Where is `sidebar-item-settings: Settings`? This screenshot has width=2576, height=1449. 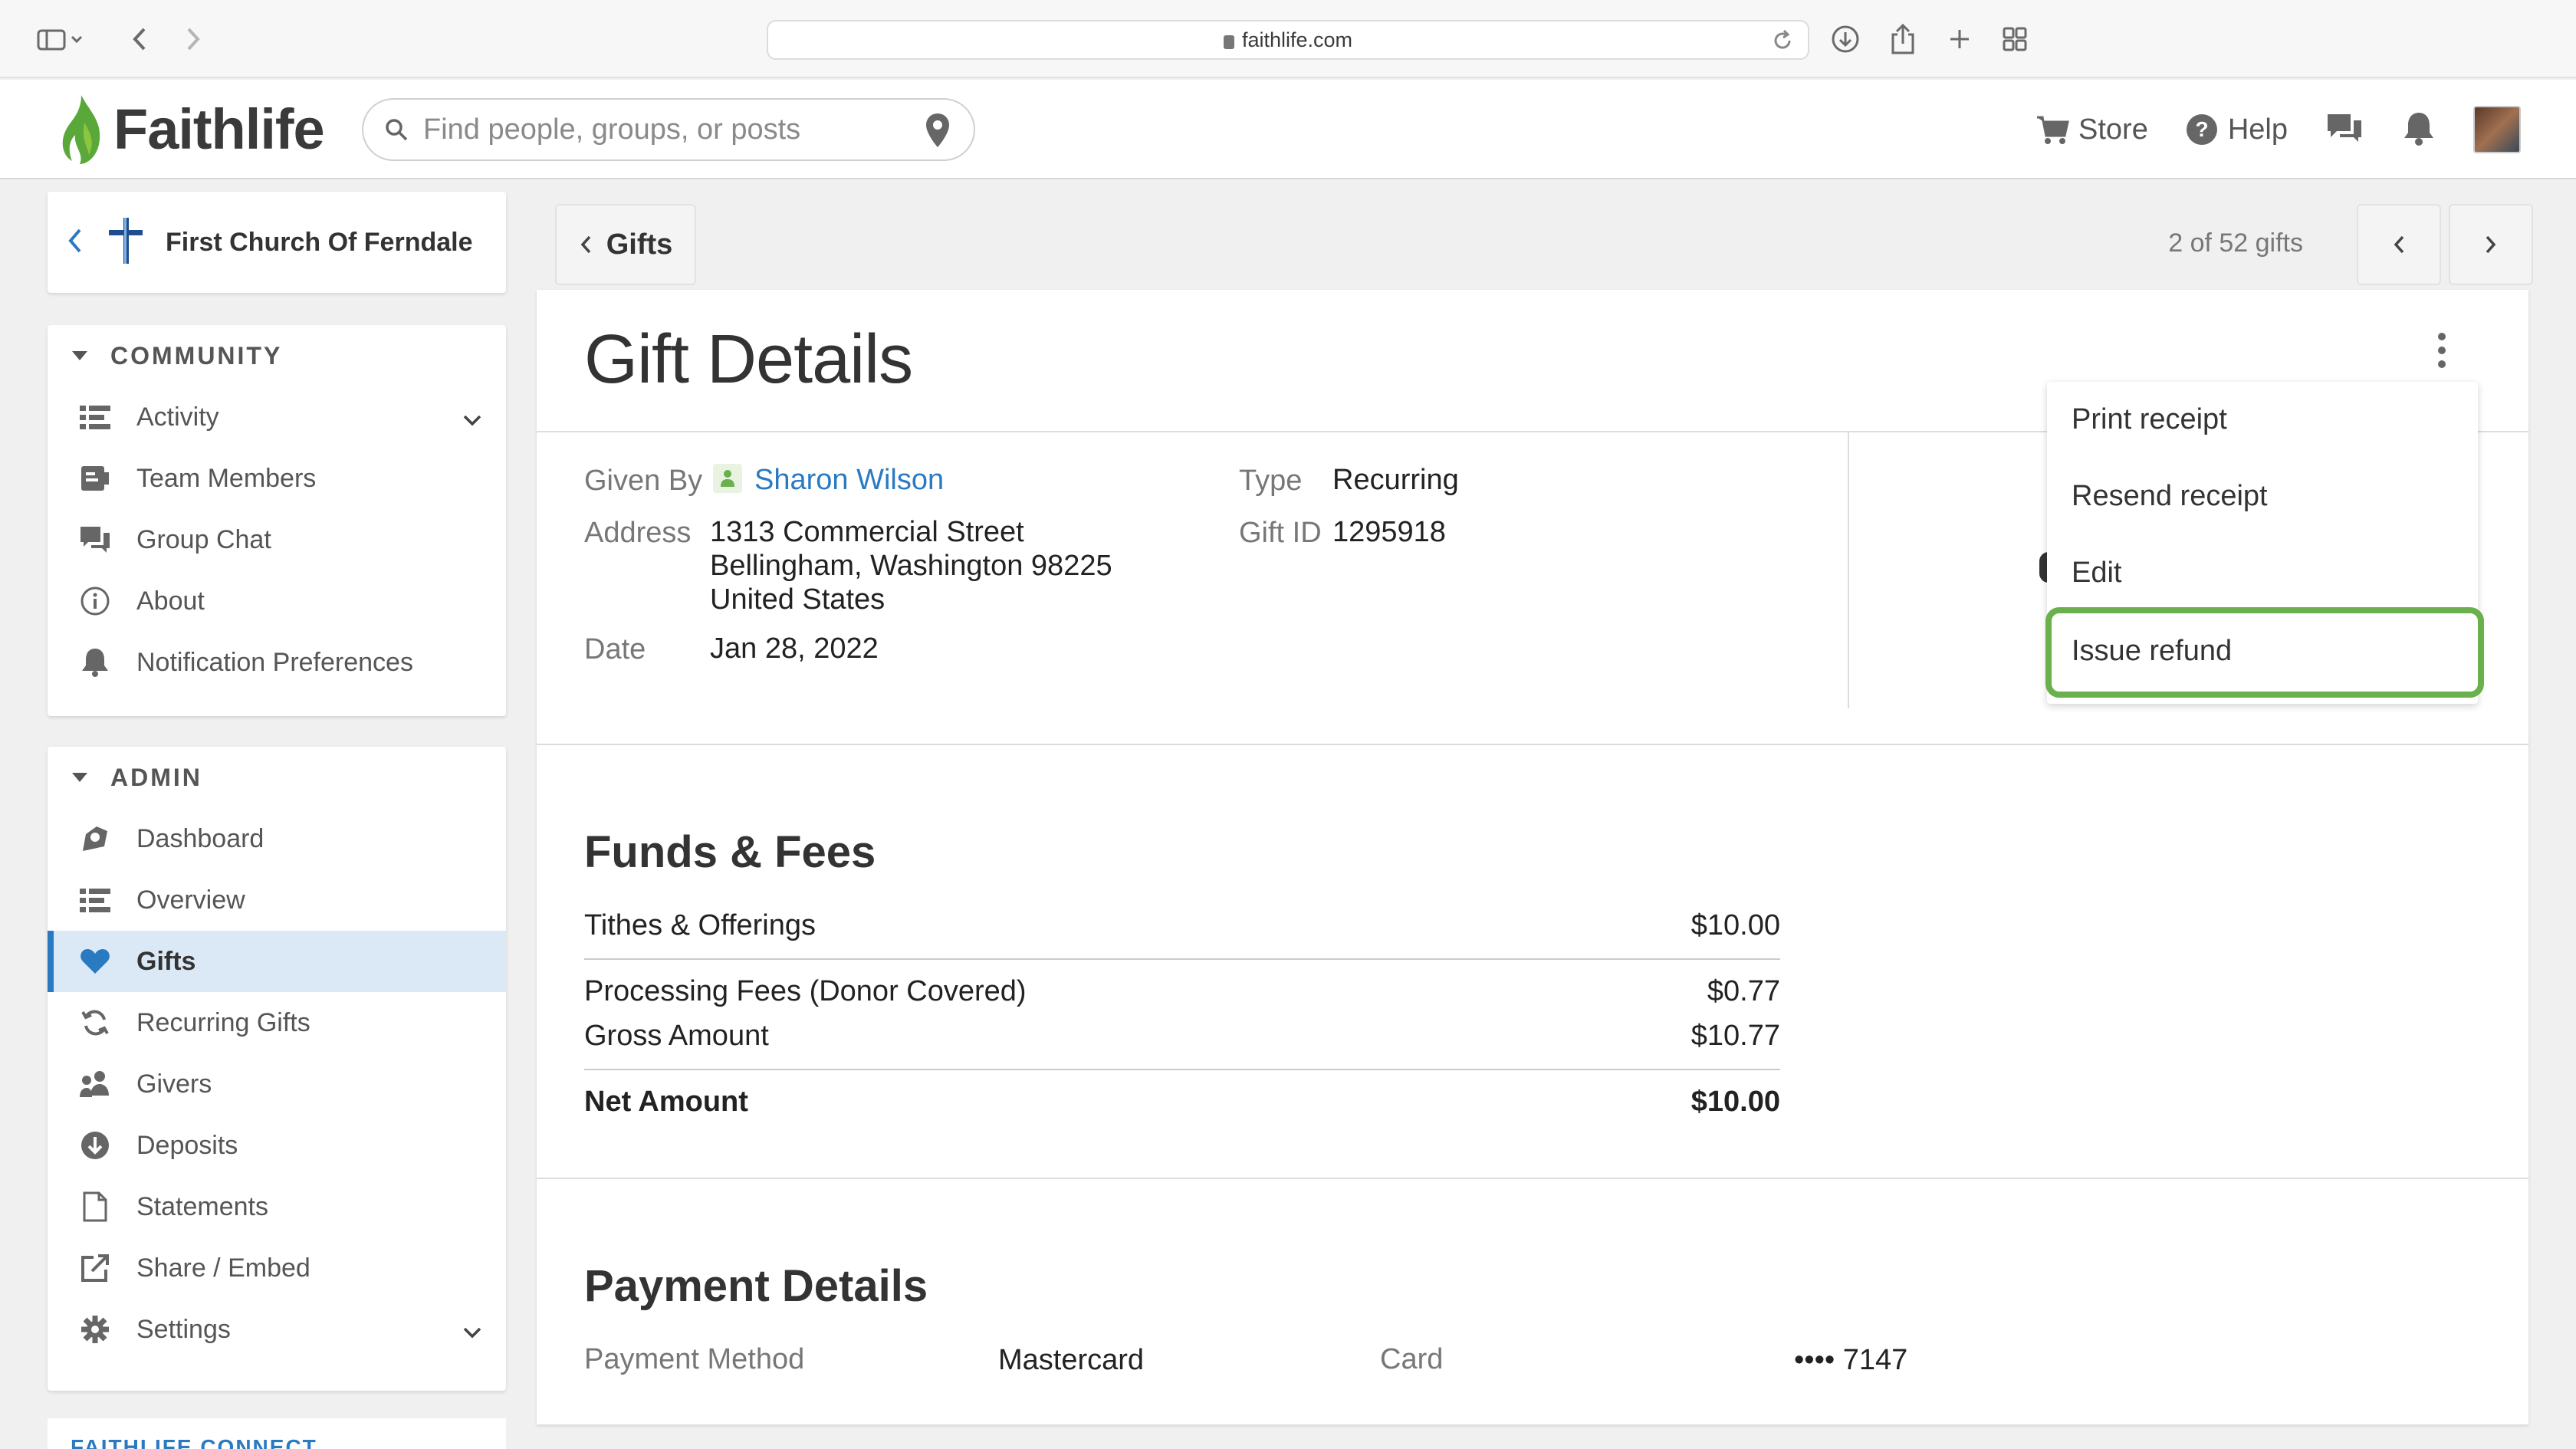 sidebar-item-settings: Settings is located at coordinates (277, 1330).